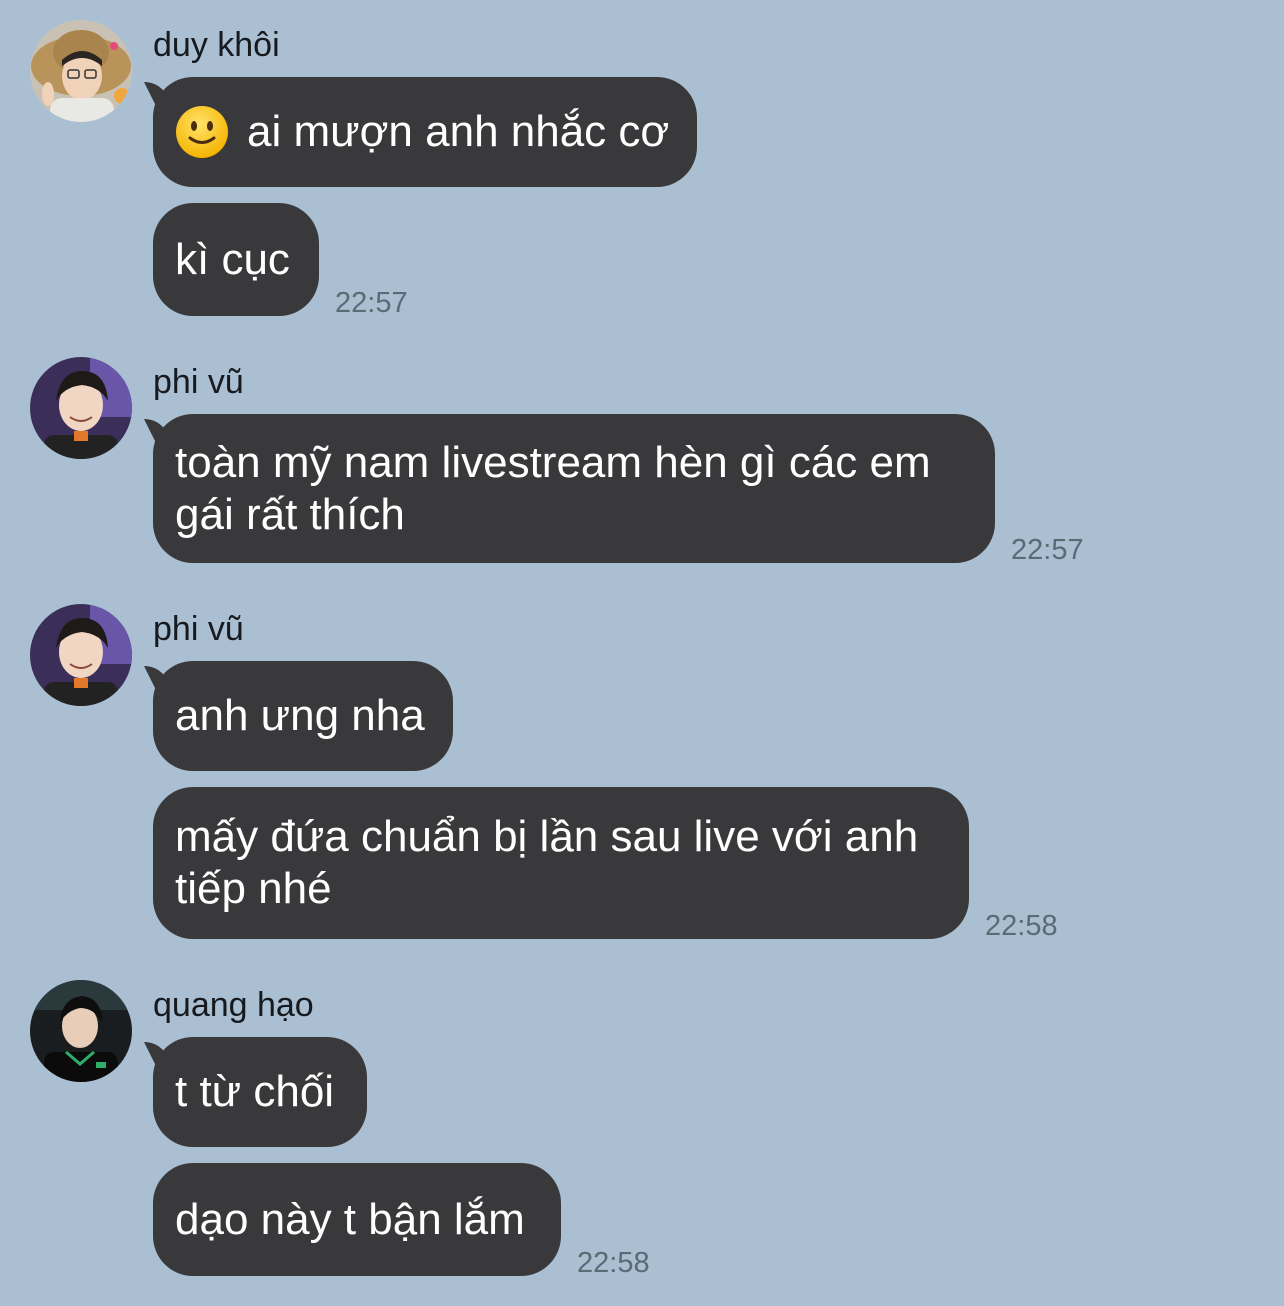 The height and width of the screenshot is (1306, 1284). Describe the element at coordinates (232, 259) in the screenshot. I see `message-text: kì cục` at that location.